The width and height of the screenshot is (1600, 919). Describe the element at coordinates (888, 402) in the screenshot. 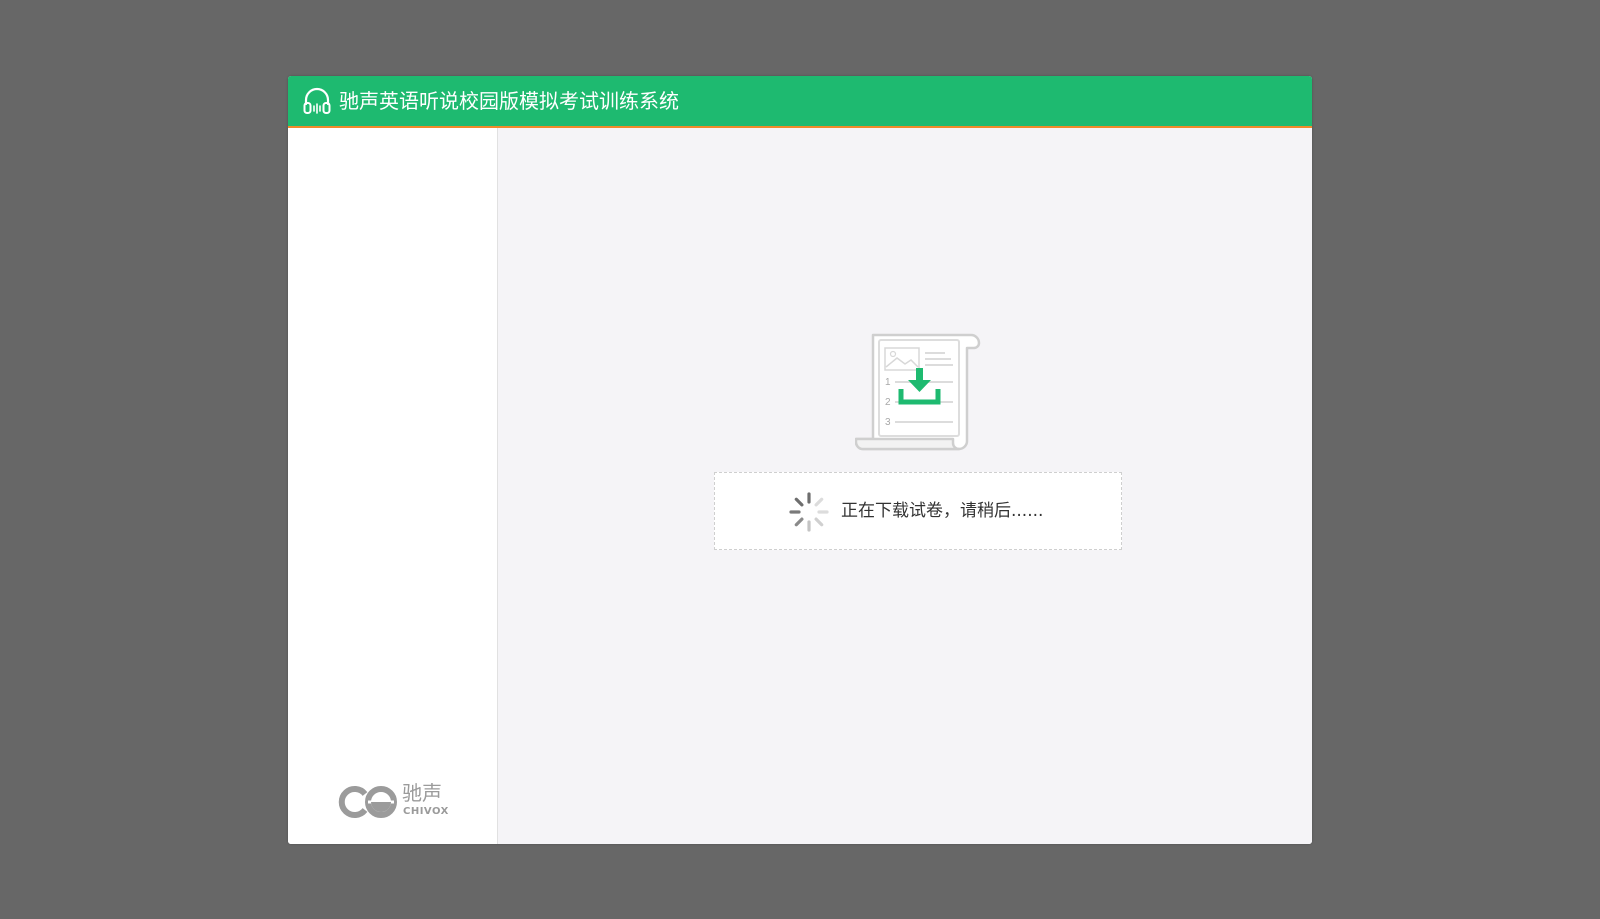

I see `paper-number-2: 2` at that location.